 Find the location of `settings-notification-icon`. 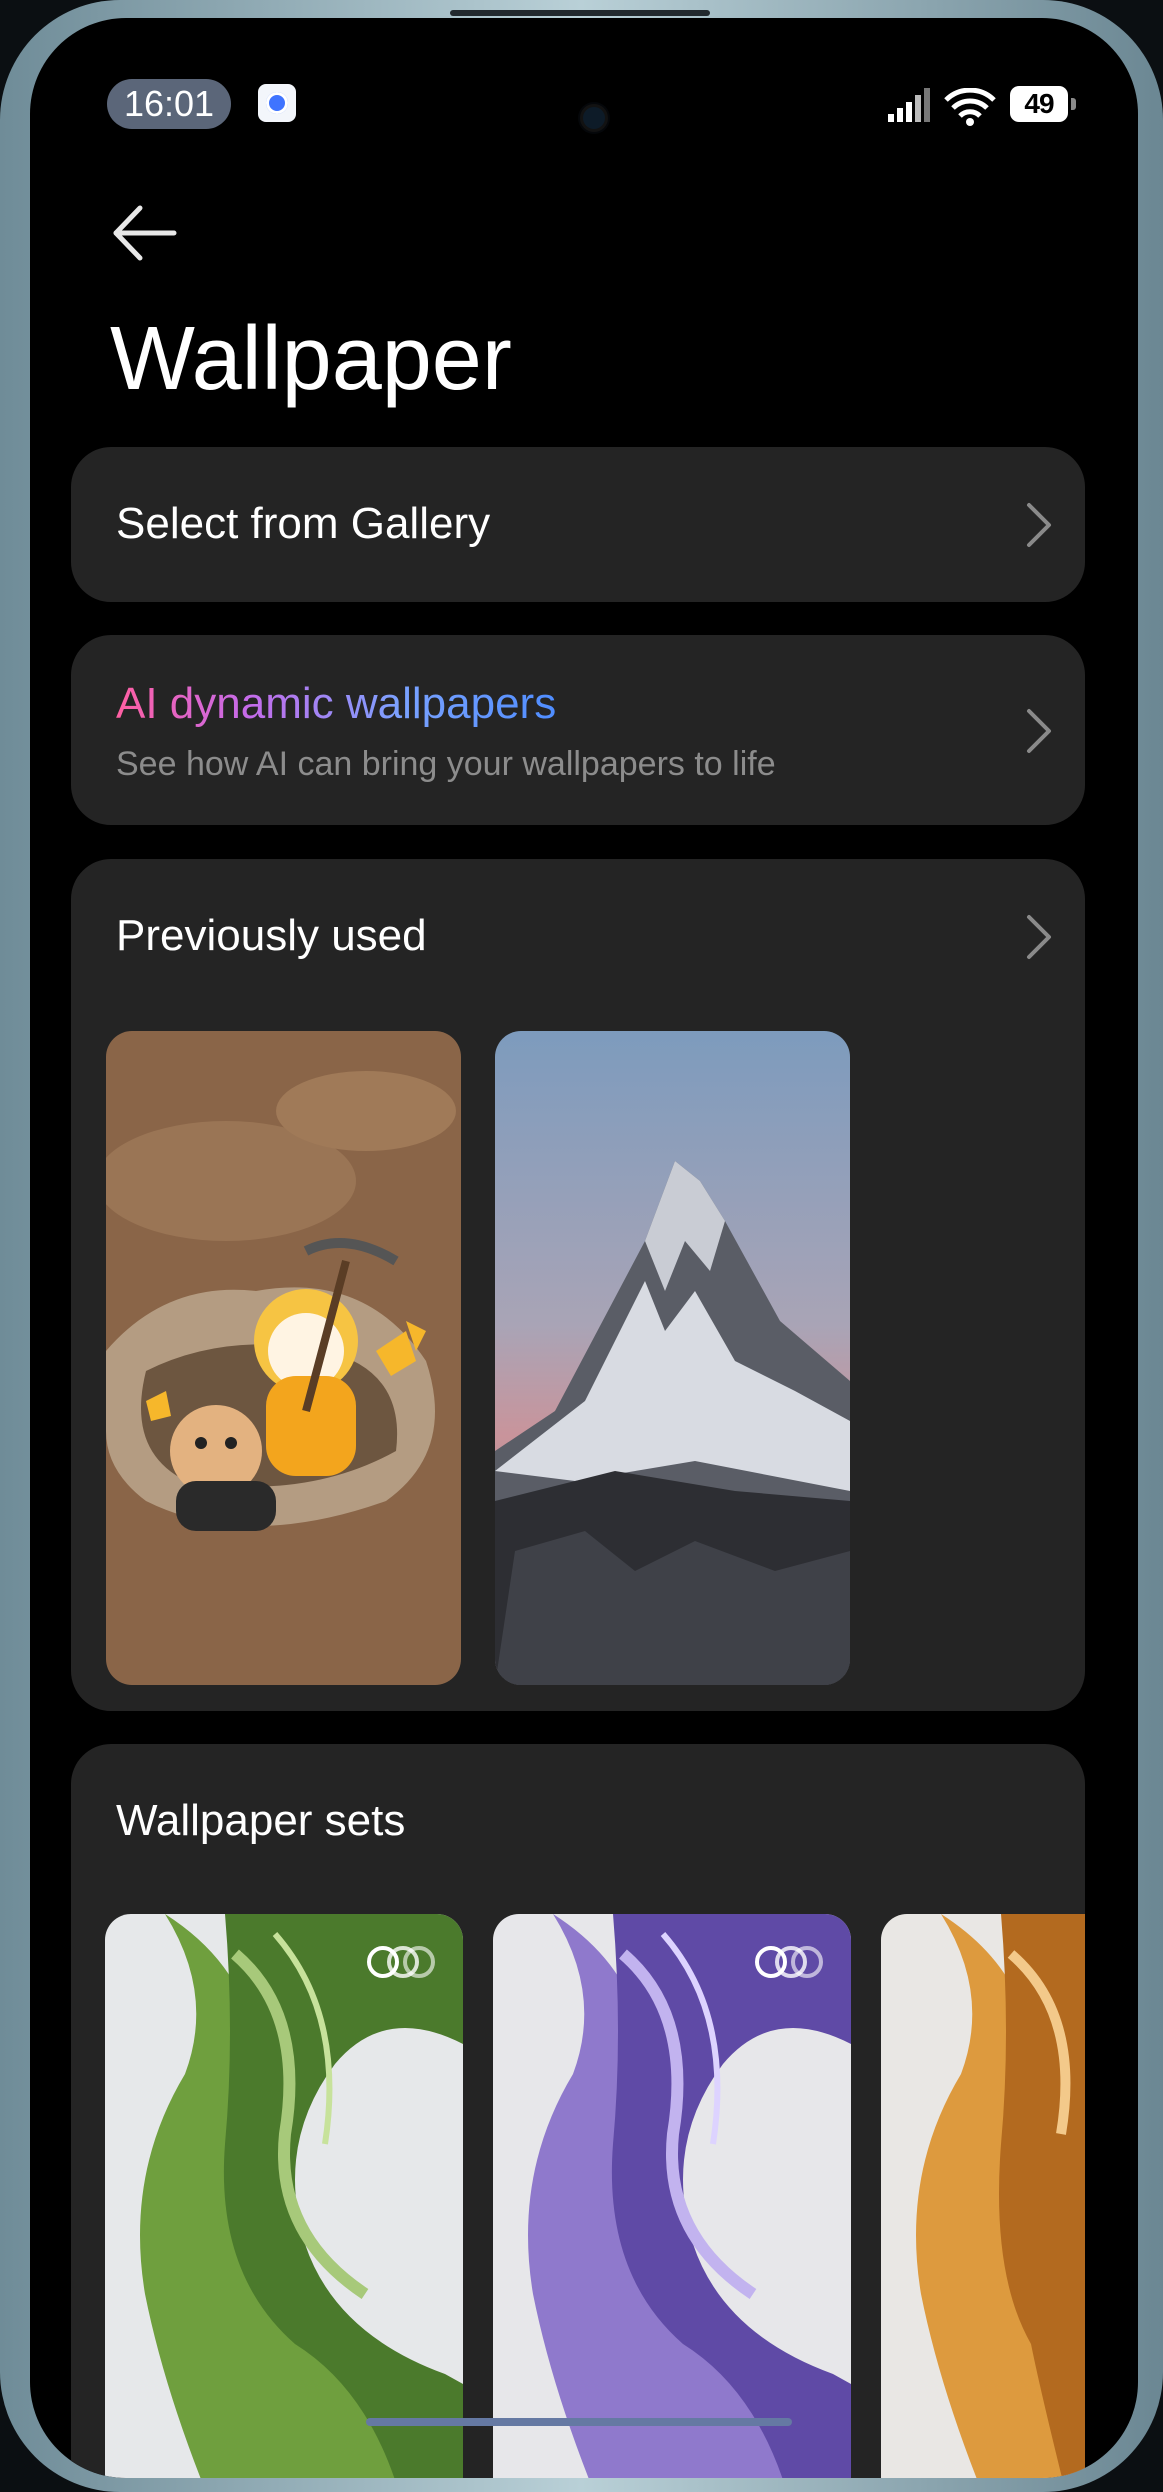

settings-notification-icon is located at coordinates (277, 103).